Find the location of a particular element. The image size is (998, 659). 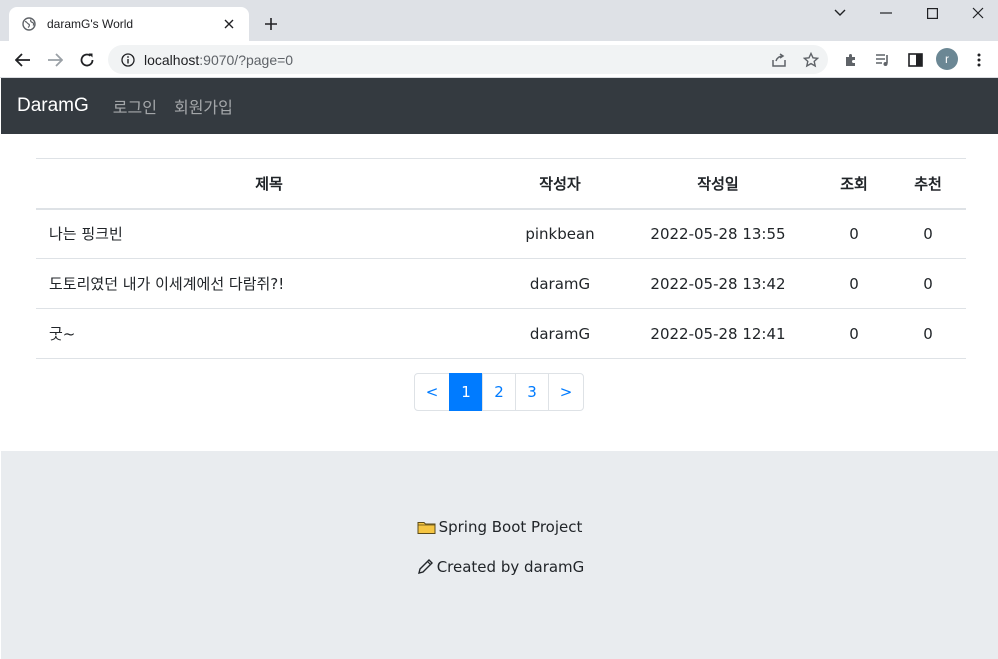

browser-toolbar: localhost:9070/?page=0 is located at coordinates (499, 59).